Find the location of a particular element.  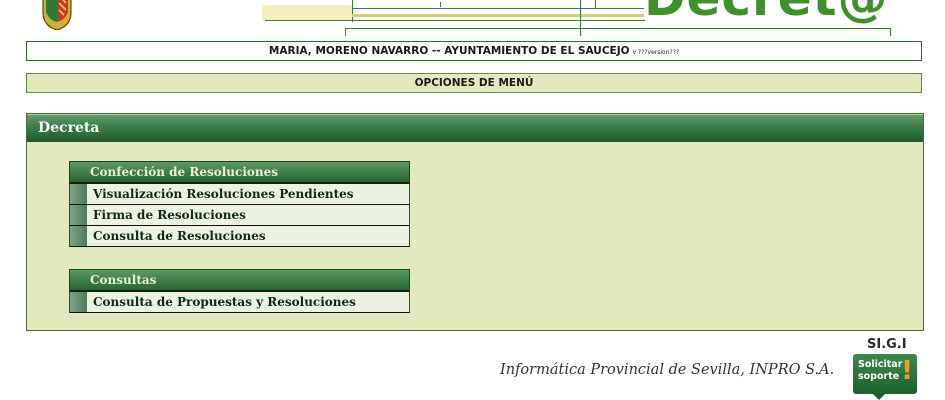

support-button-label: Solicitar soporte is located at coordinates (880, 370).